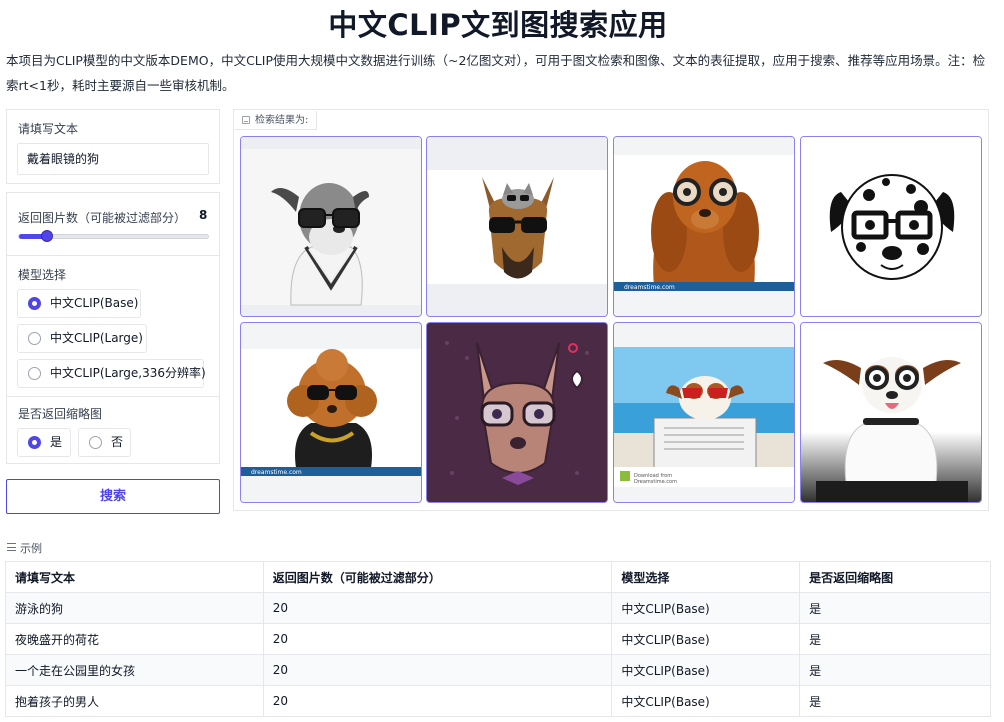 This screenshot has height=722, width=1004. I want to click on thumbnail-option-label: 是, so click(56, 442).